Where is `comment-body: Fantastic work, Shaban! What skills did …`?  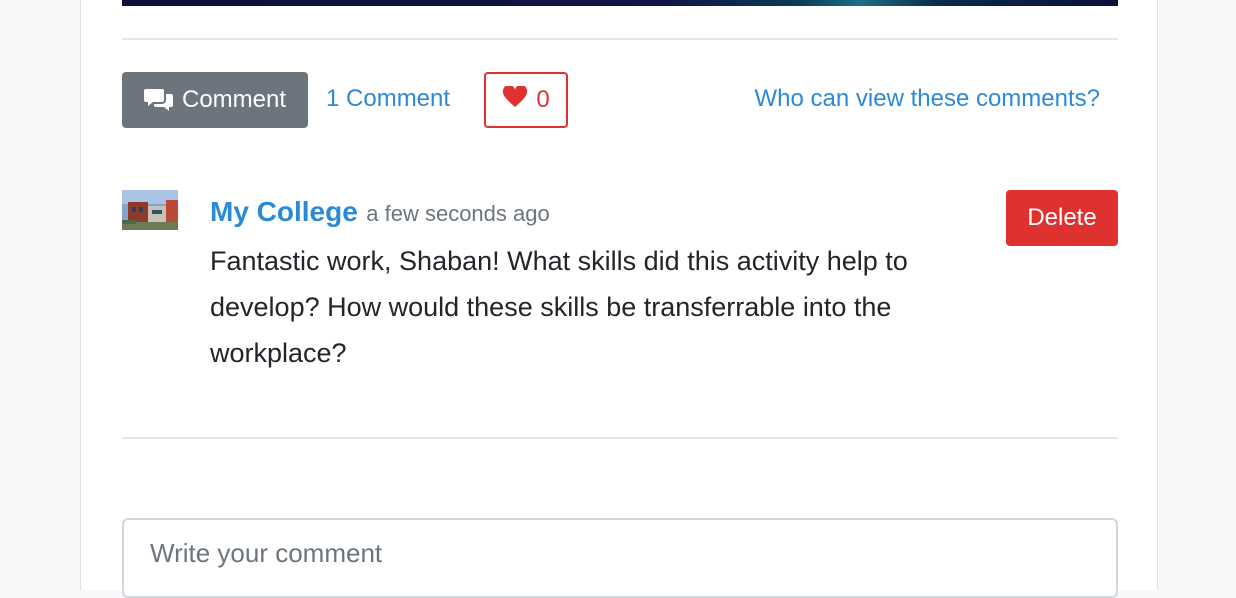
comment-body: Fantastic work, Shaban! What skills did … is located at coordinates (559, 307).